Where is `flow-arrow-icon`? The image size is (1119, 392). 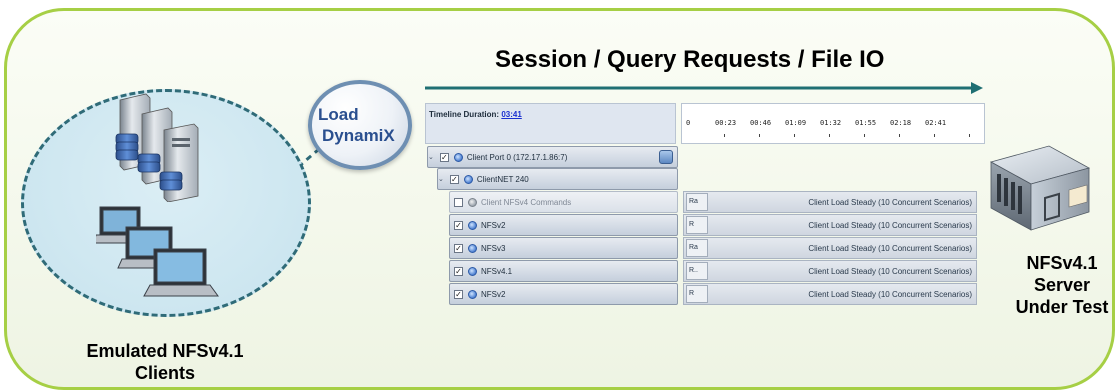
flow-arrow-icon is located at coordinates (704, 88).